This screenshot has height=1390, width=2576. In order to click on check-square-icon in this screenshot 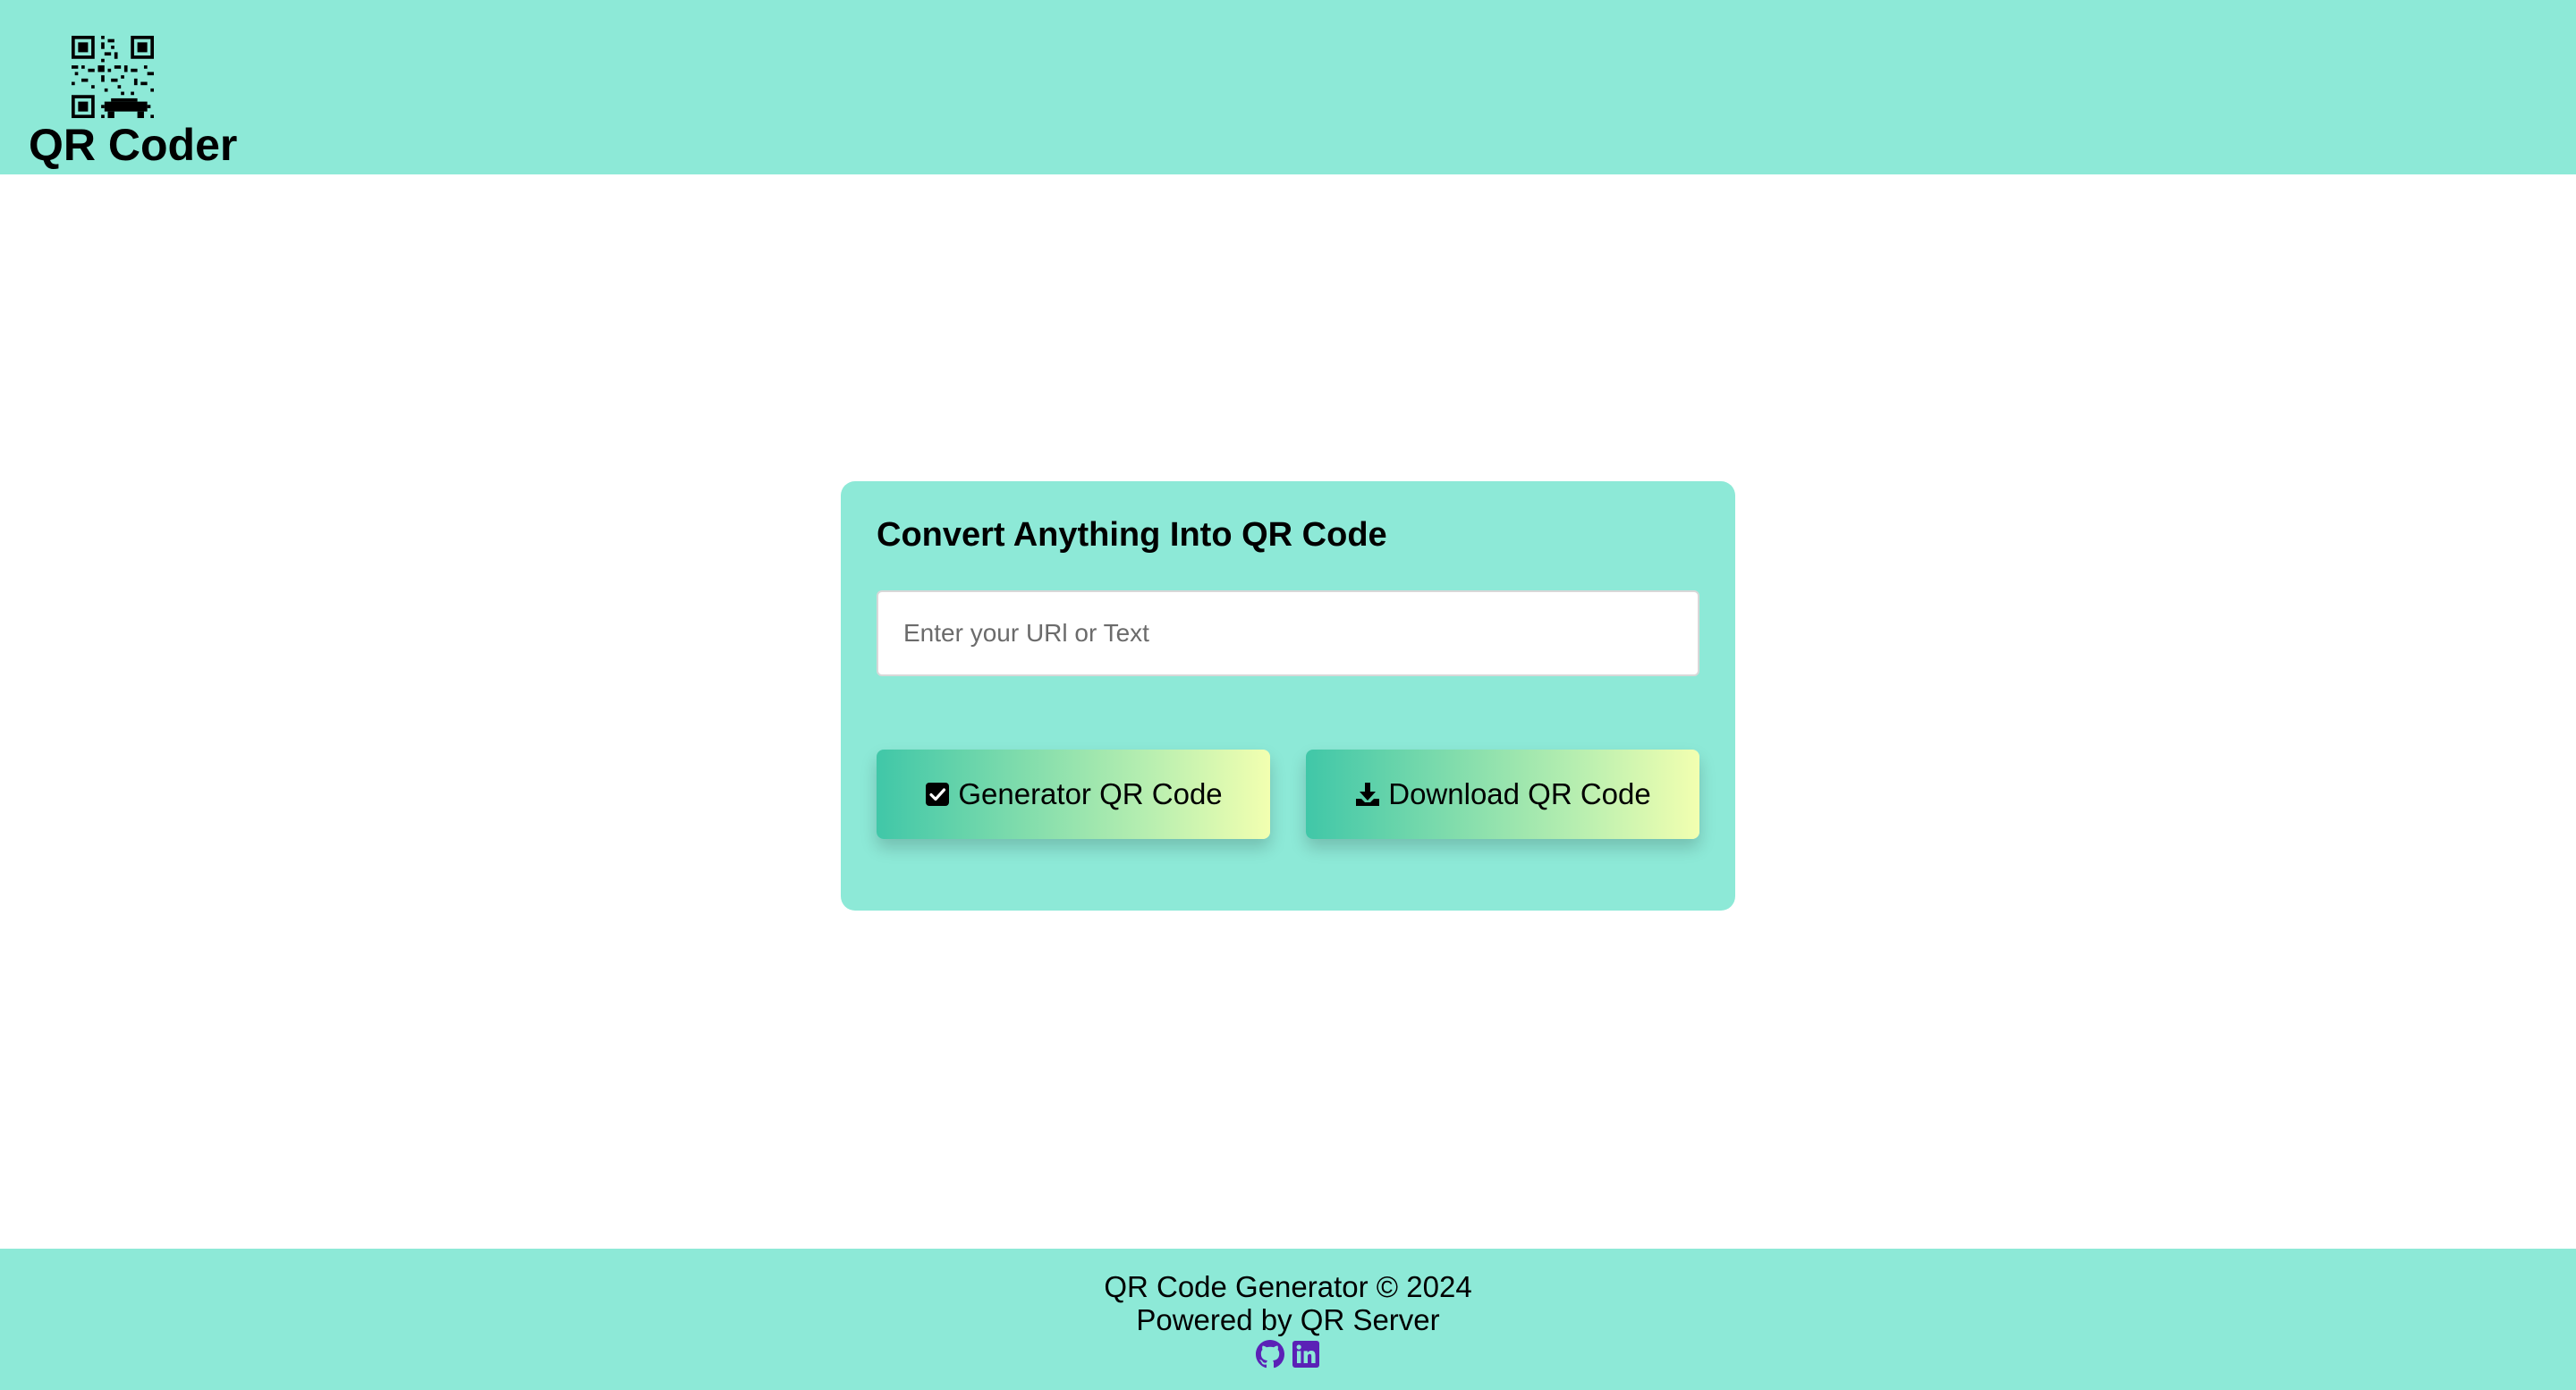, I will do `click(938, 794)`.